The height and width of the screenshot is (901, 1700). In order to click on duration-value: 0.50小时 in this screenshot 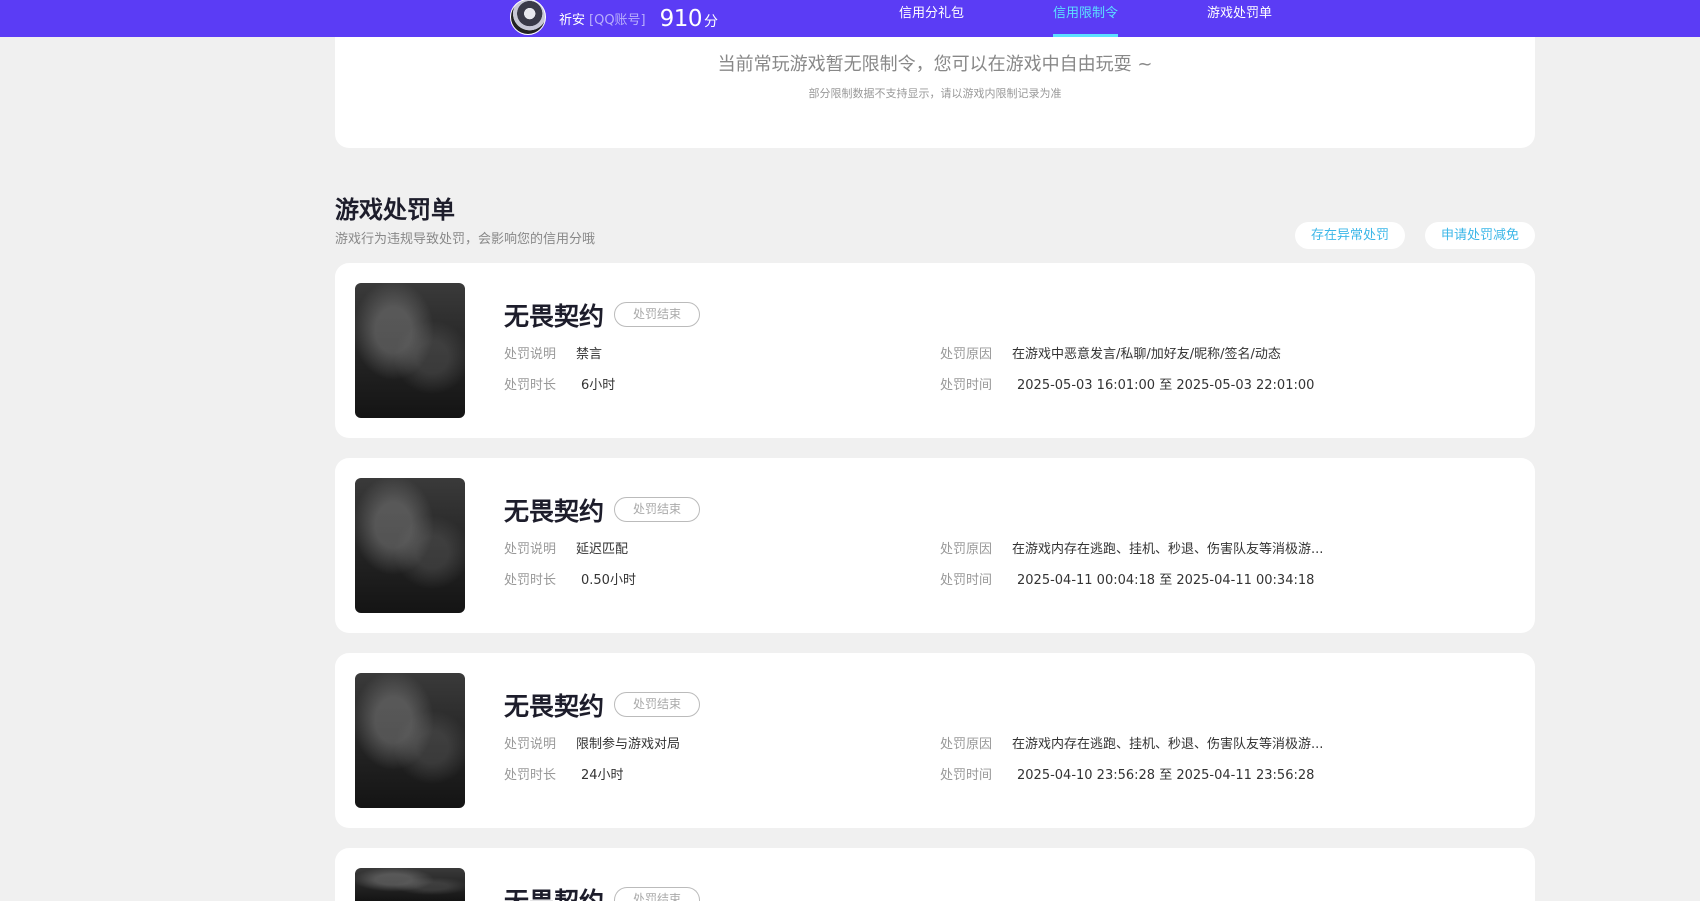, I will do `click(608, 580)`.